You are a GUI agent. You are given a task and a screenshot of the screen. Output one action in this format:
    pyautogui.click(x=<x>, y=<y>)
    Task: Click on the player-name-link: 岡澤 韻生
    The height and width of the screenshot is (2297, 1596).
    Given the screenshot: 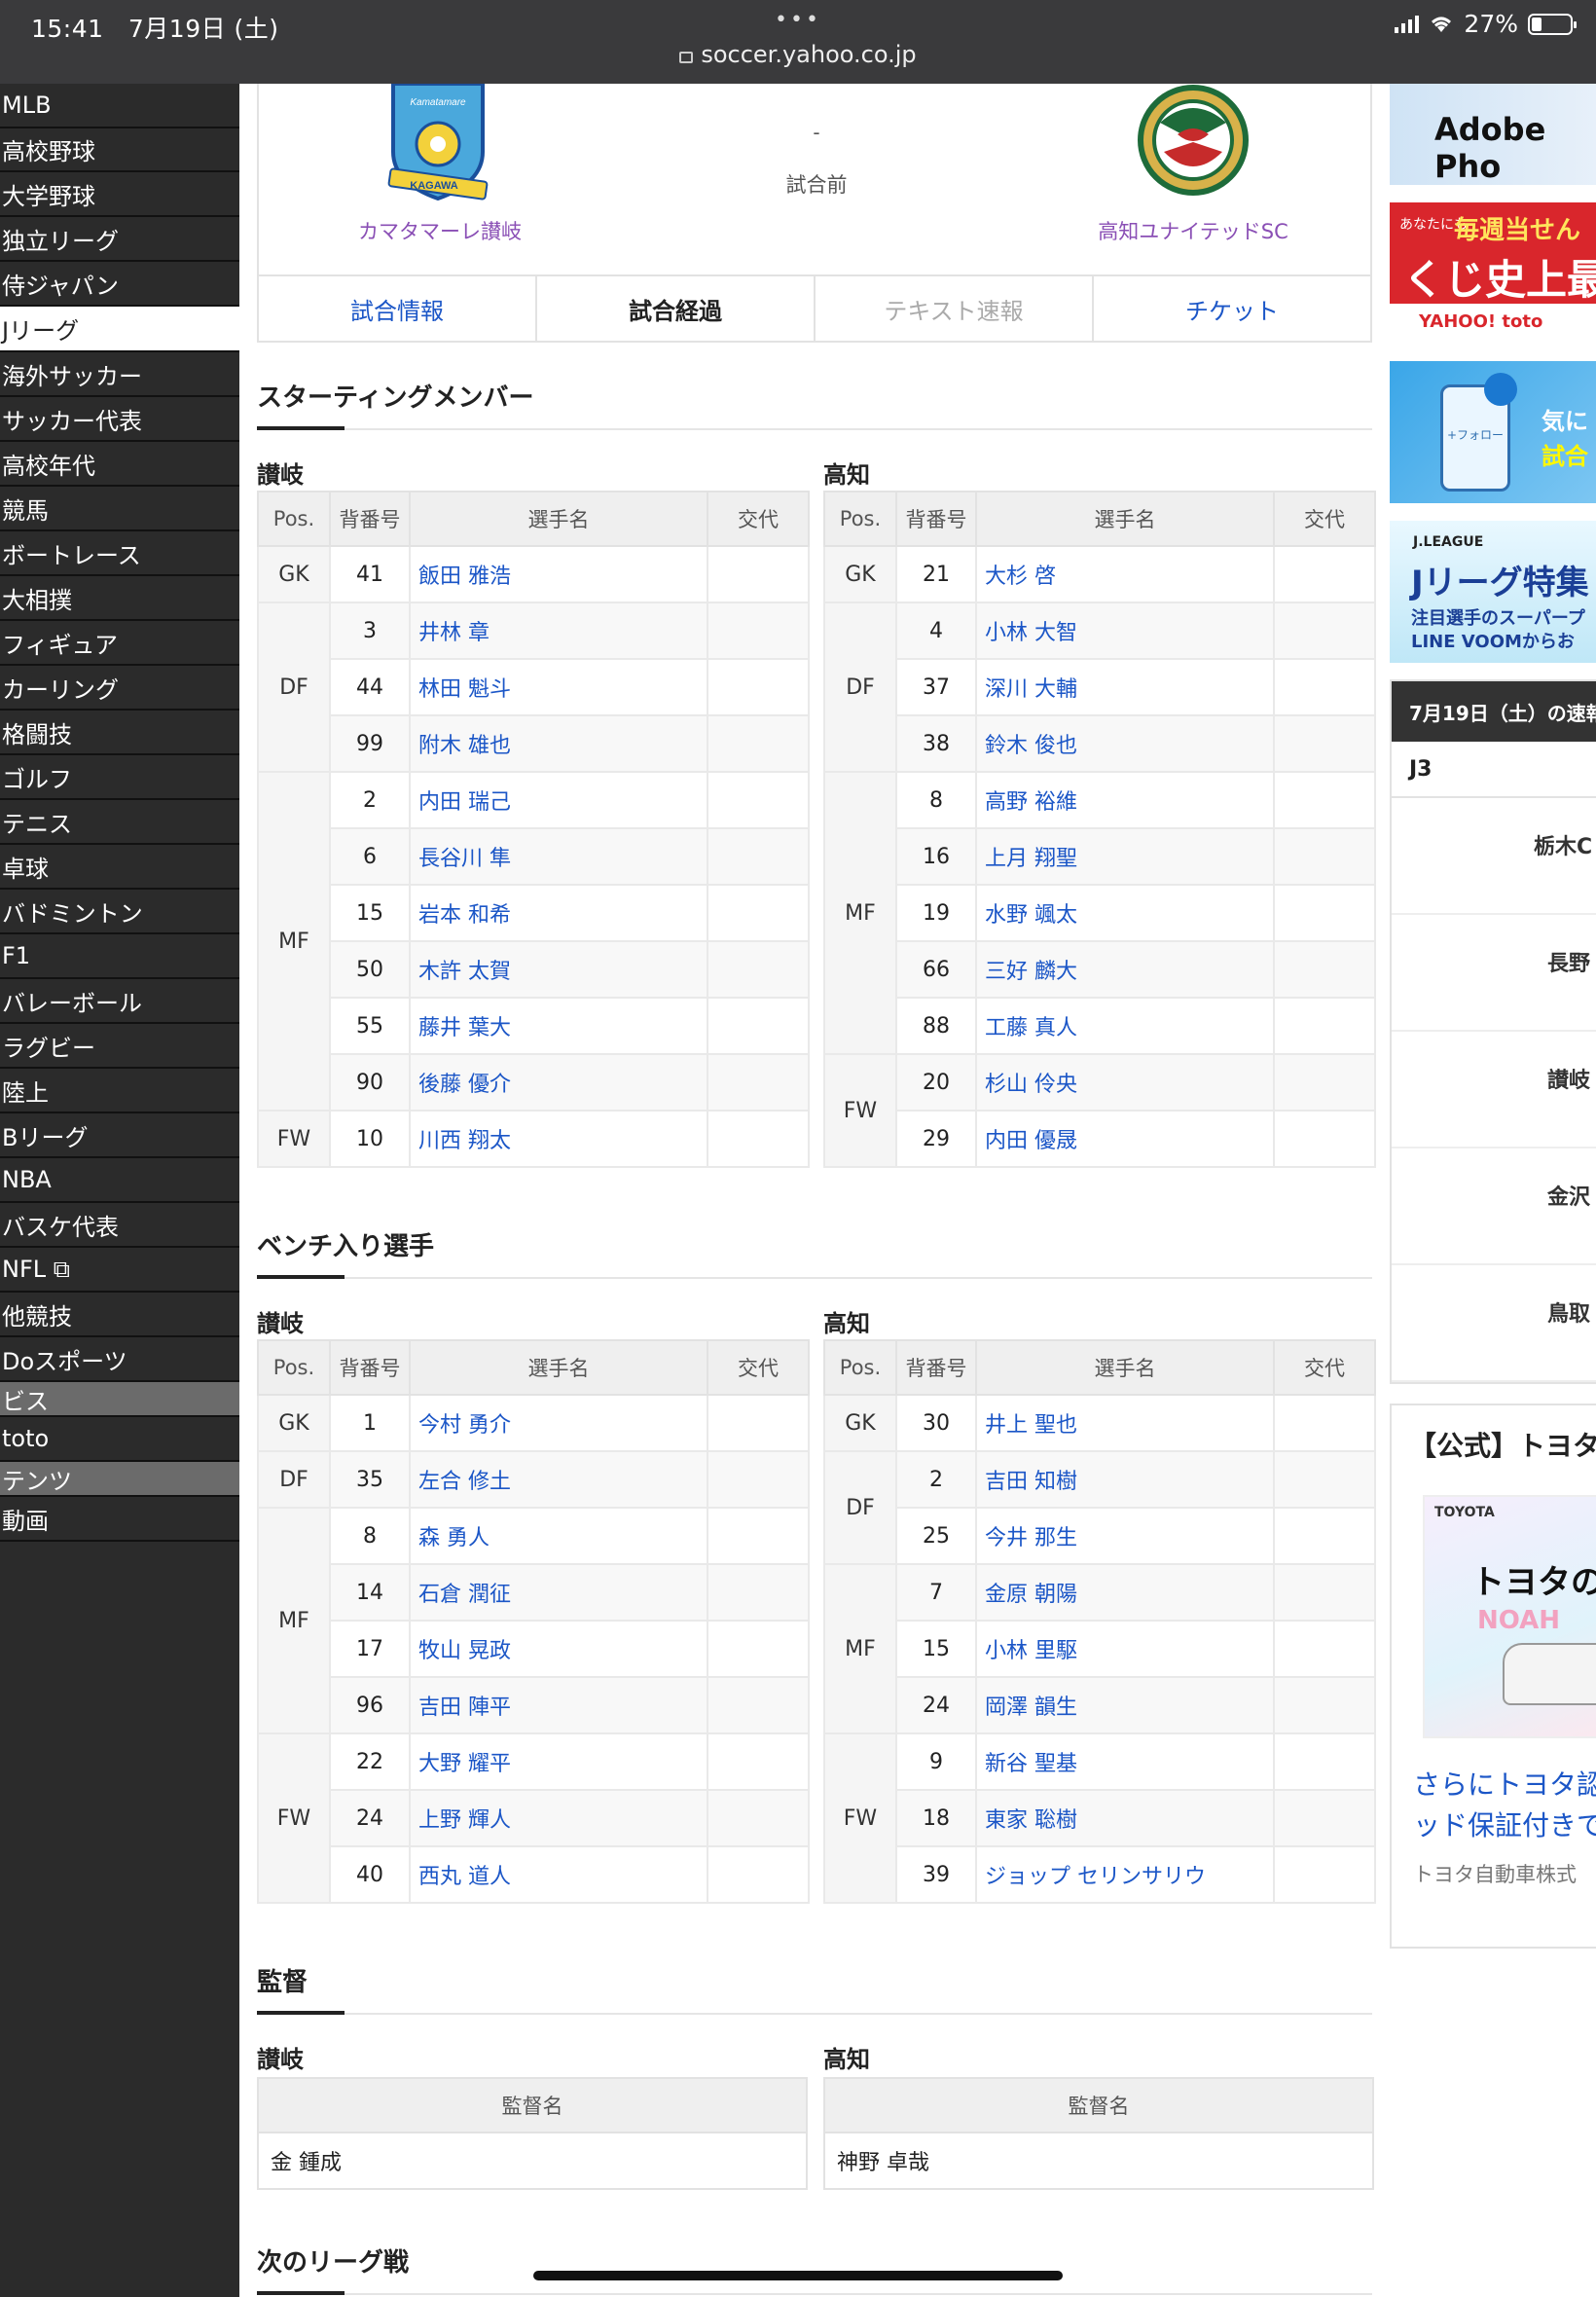 What is the action you would take?
    pyautogui.click(x=1125, y=1705)
    